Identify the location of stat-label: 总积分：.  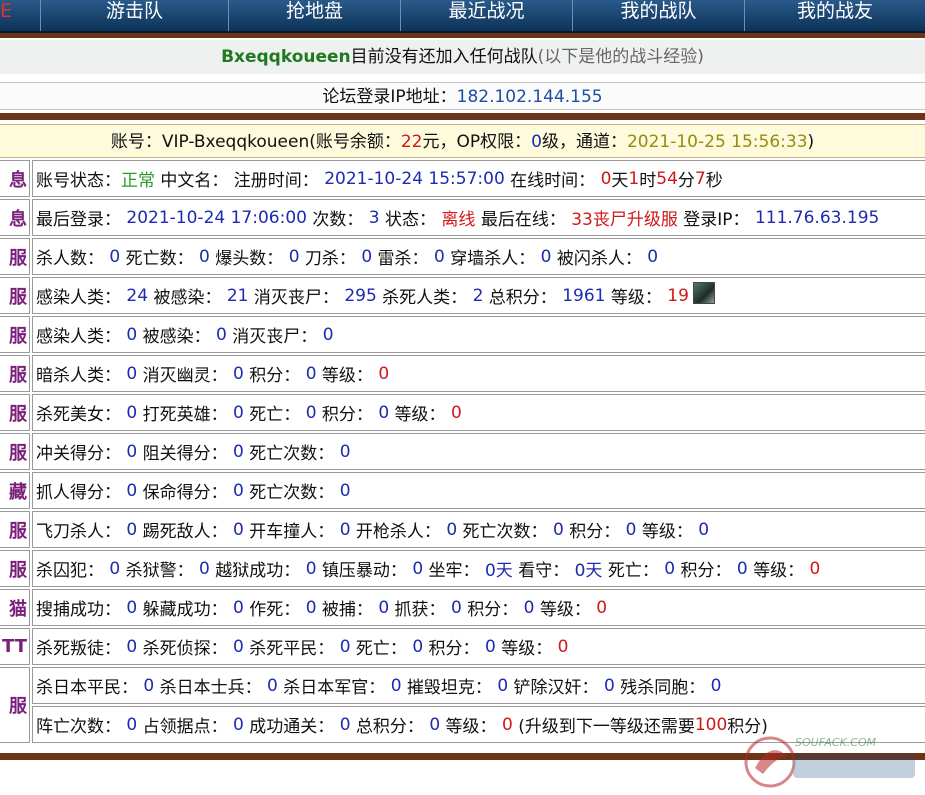
(390, 727).